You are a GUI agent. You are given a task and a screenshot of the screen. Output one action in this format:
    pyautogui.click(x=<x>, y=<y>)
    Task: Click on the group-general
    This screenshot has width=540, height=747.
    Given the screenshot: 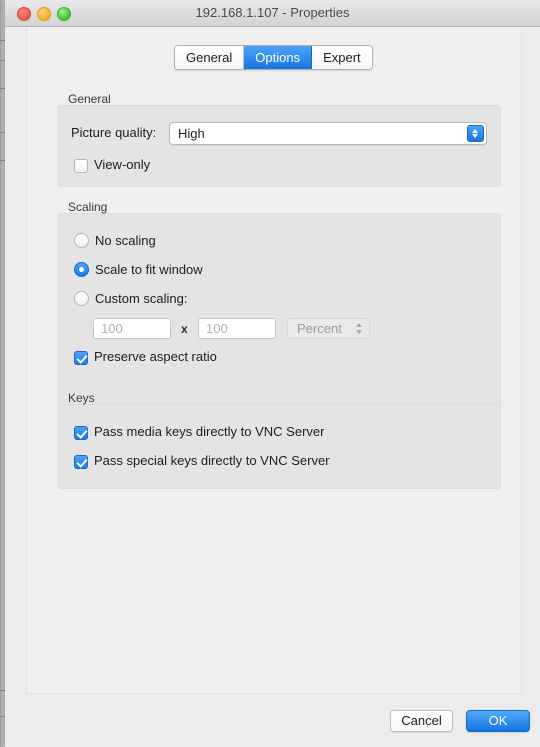 What is the action you would take?
    pyautogui.click(x=279, y=146)
    